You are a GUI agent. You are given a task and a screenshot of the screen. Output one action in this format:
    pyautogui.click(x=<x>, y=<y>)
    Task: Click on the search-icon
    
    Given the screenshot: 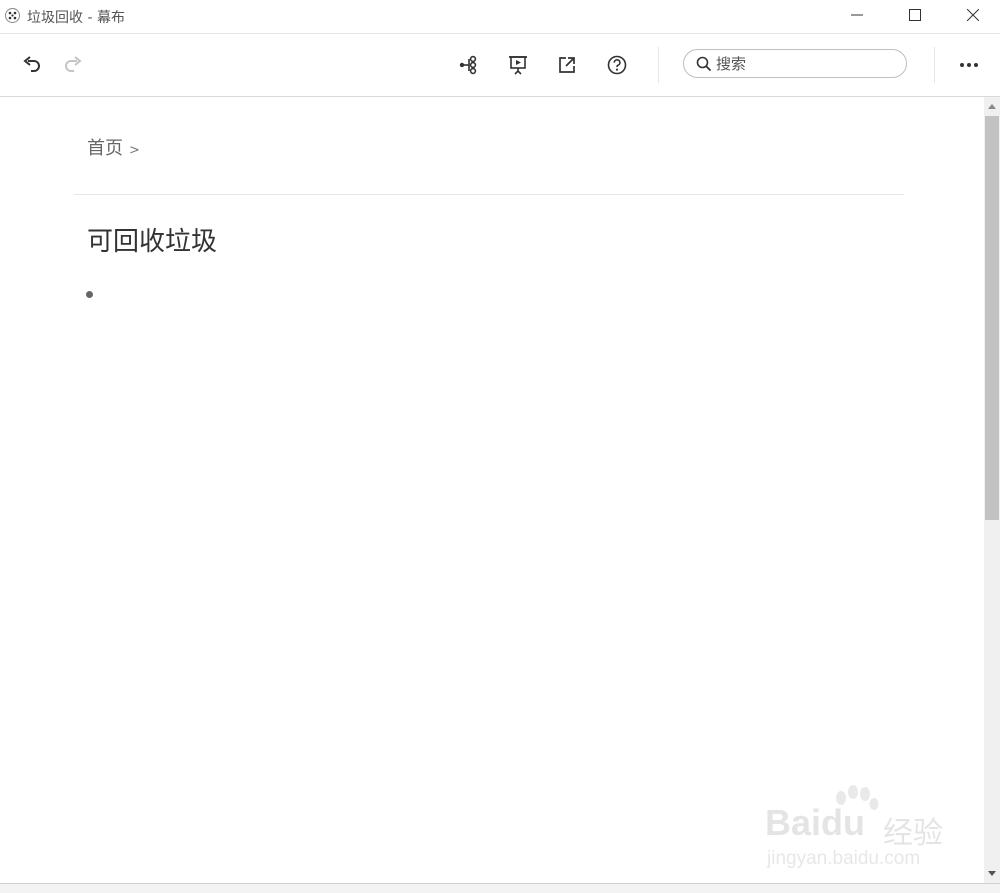 What is the action you would take?
    pyautogui.click(x=704, y=64)
    